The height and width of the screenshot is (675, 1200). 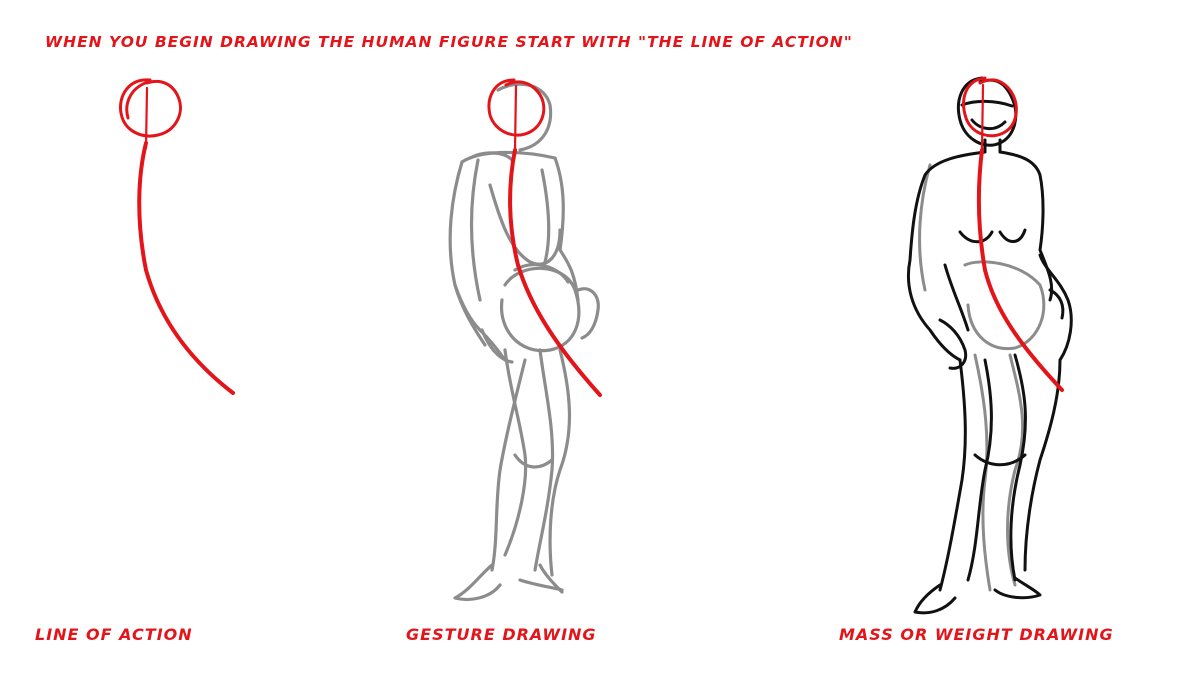 I want to click on label-line-of-action: LINE OF ACTION, so click(x=114, y=634).